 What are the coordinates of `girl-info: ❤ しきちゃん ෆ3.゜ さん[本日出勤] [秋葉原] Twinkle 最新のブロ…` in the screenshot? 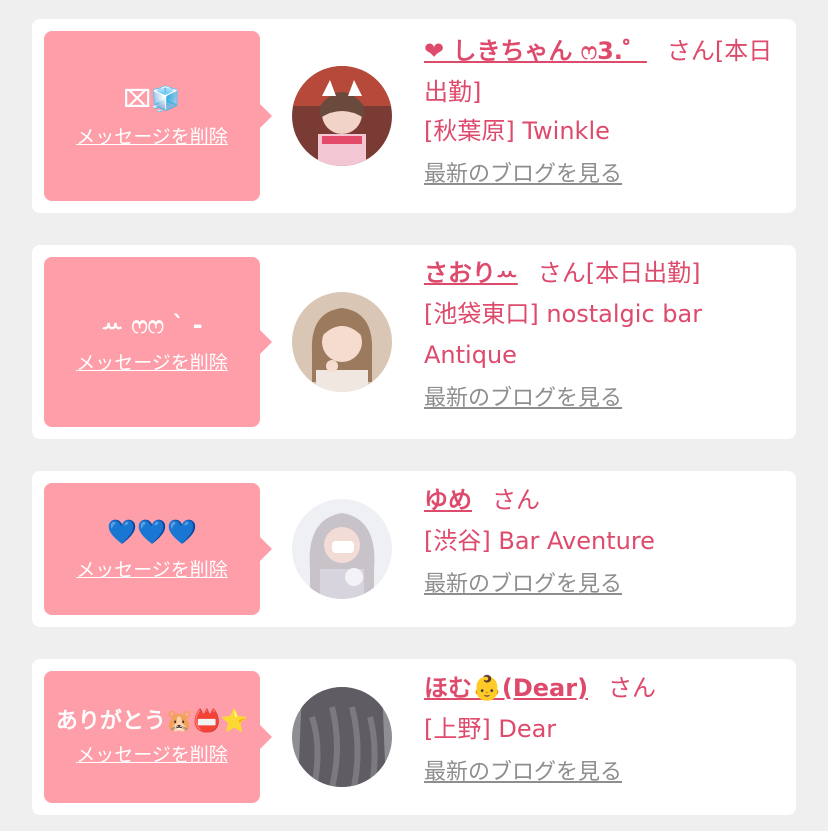 It's located at (607, 110).